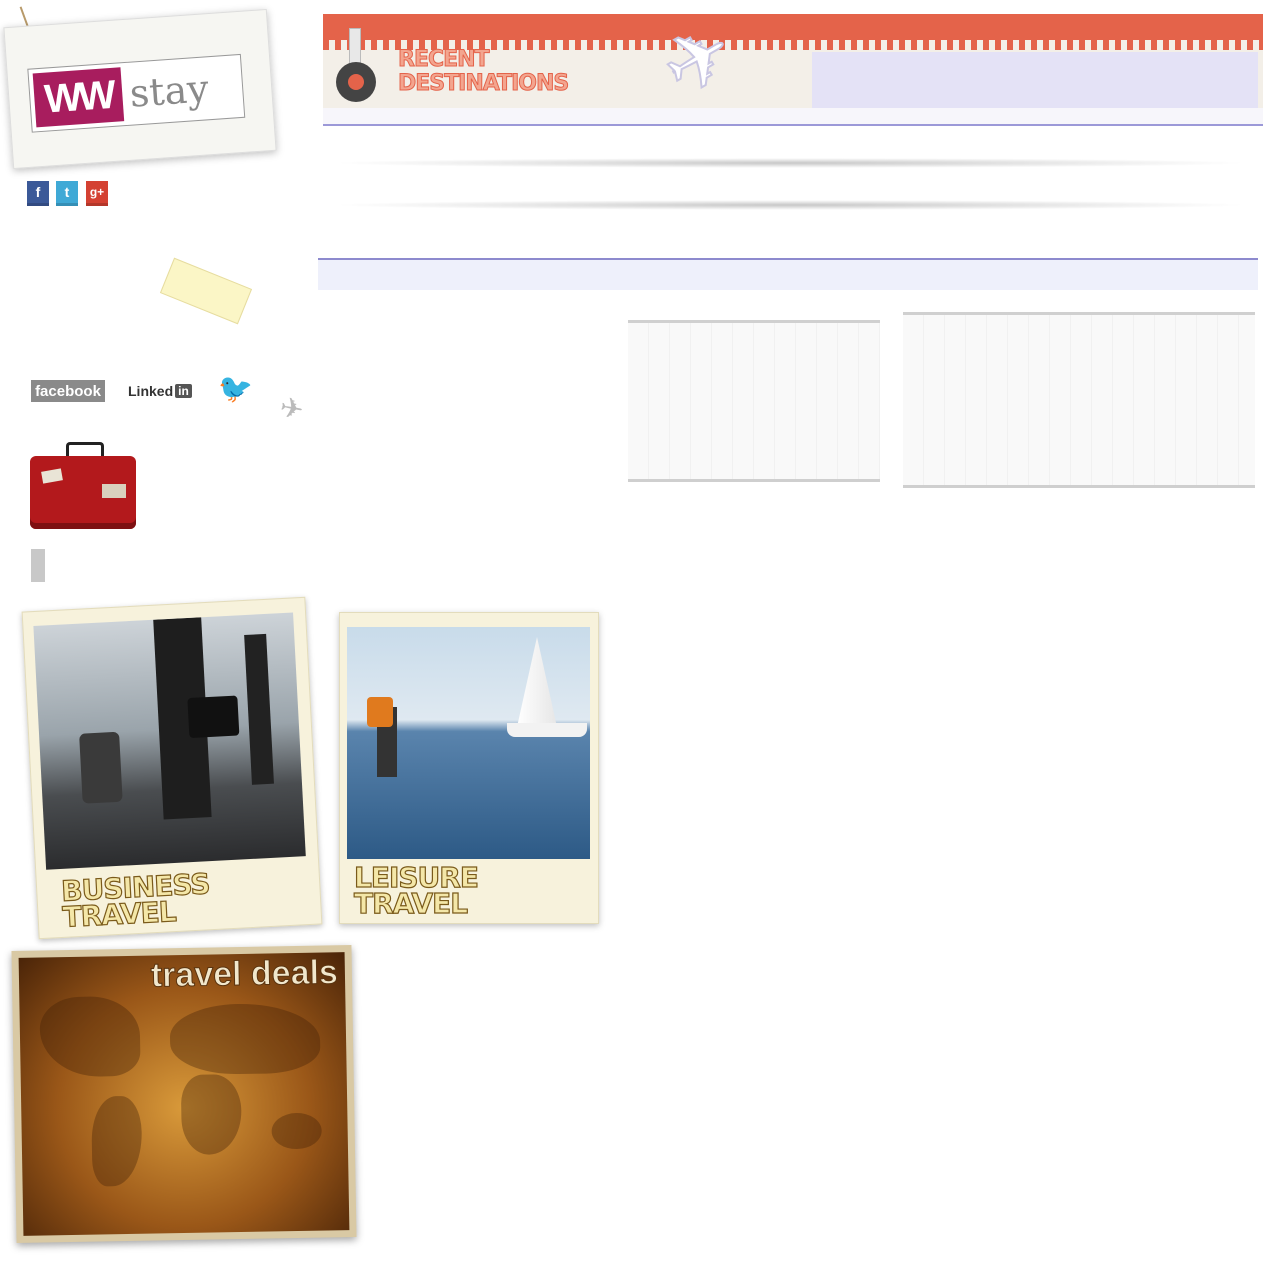  Describe the element at coordinates (754, 401) in the screenshot. I see `content-panel-left` at that location.